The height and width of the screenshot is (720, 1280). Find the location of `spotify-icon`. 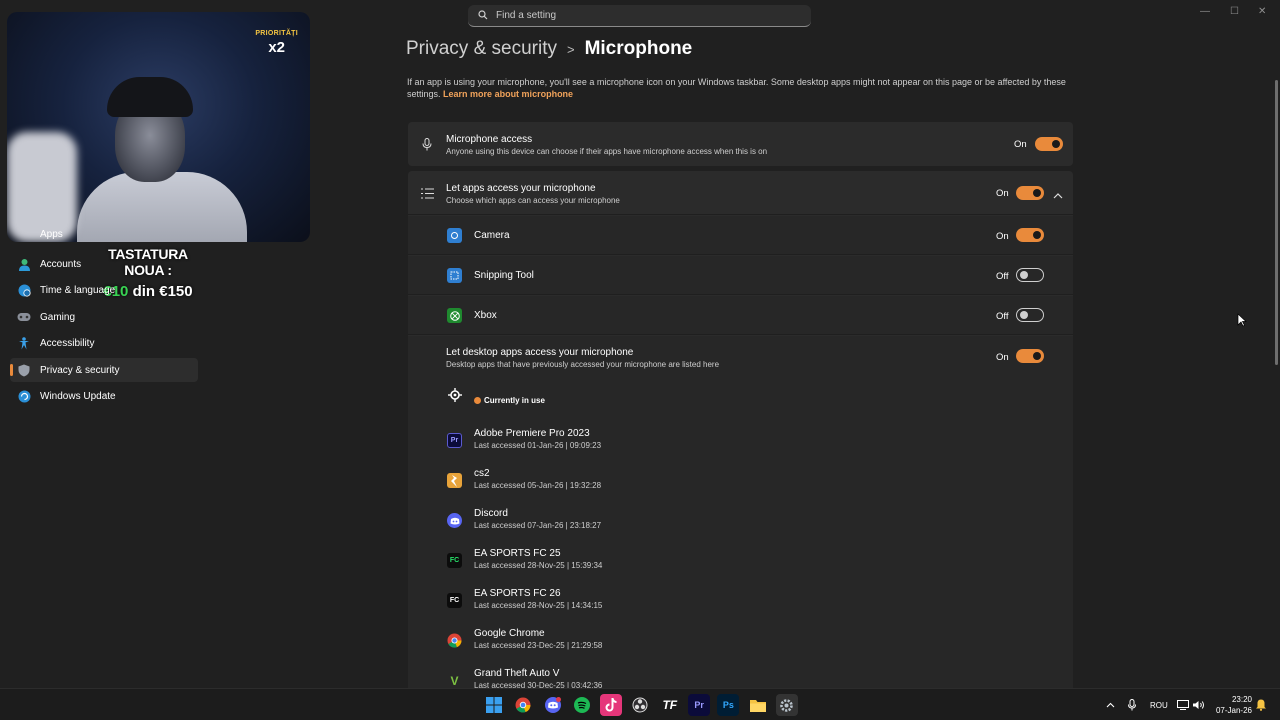

spotify-icon is located at coordinates (582, 705).